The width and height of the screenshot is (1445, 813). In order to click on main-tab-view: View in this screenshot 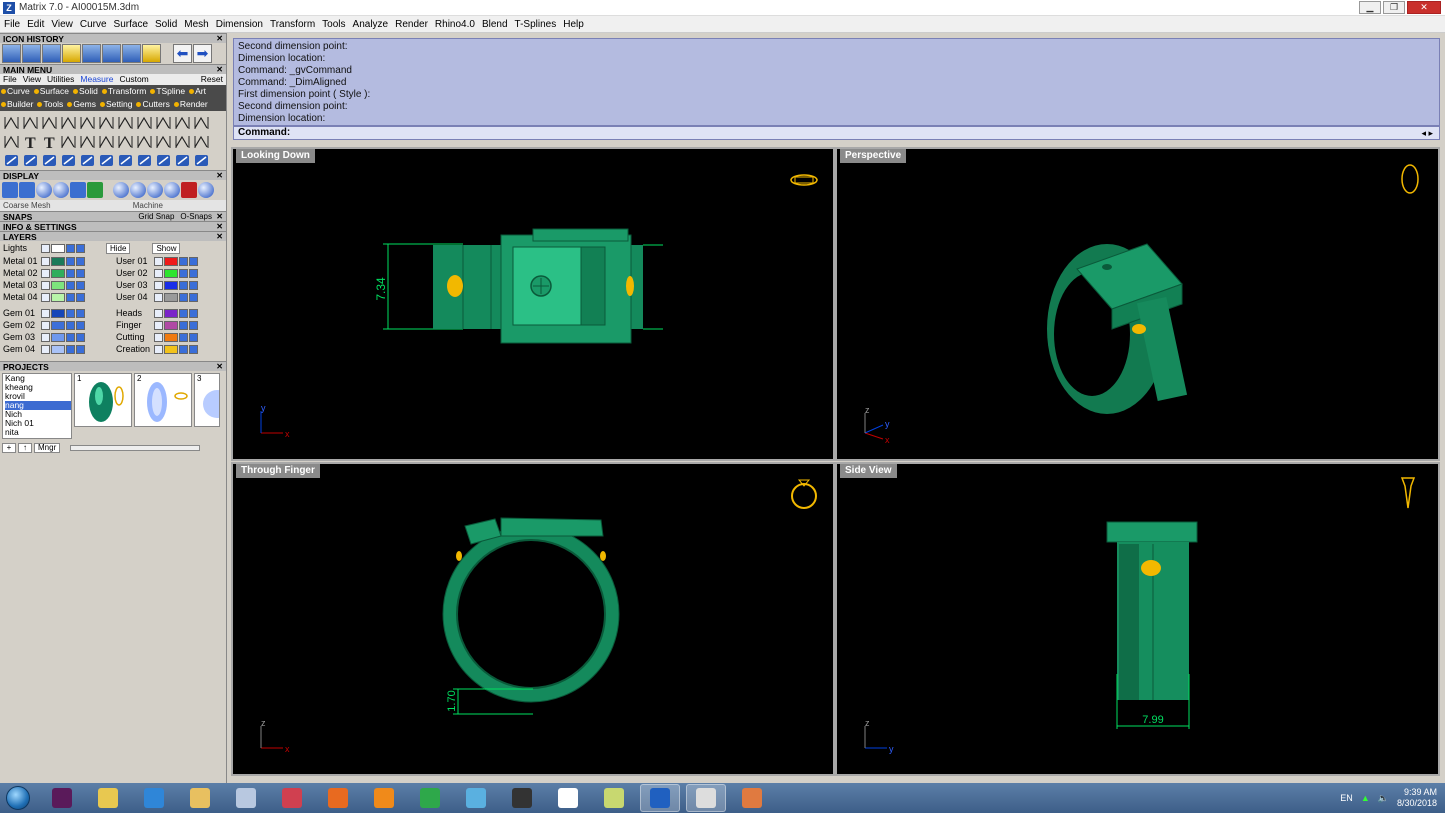, I will do `click(32, 79)`.